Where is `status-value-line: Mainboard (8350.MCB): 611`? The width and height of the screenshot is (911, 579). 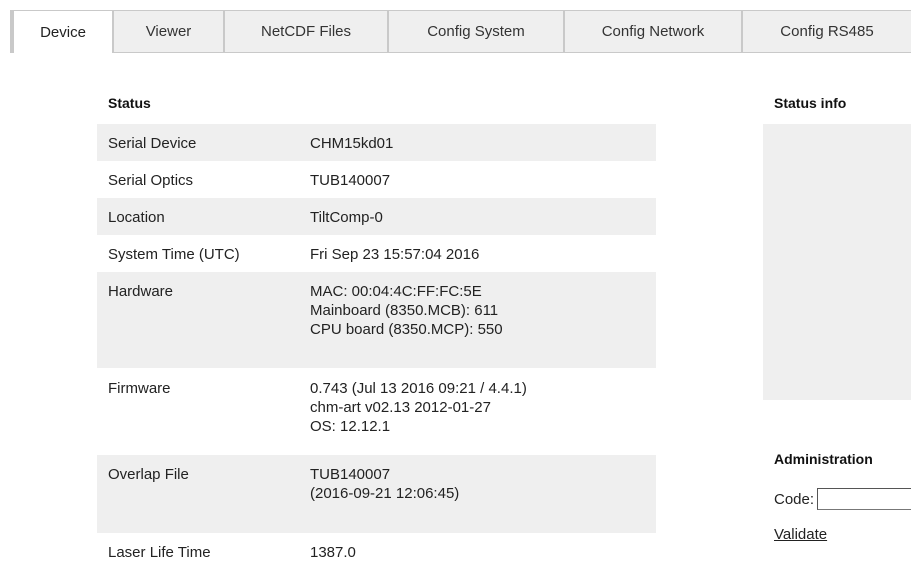 status-value-line: Mainboard (8350.MCB): 611 is located at coordinates (404, 310).